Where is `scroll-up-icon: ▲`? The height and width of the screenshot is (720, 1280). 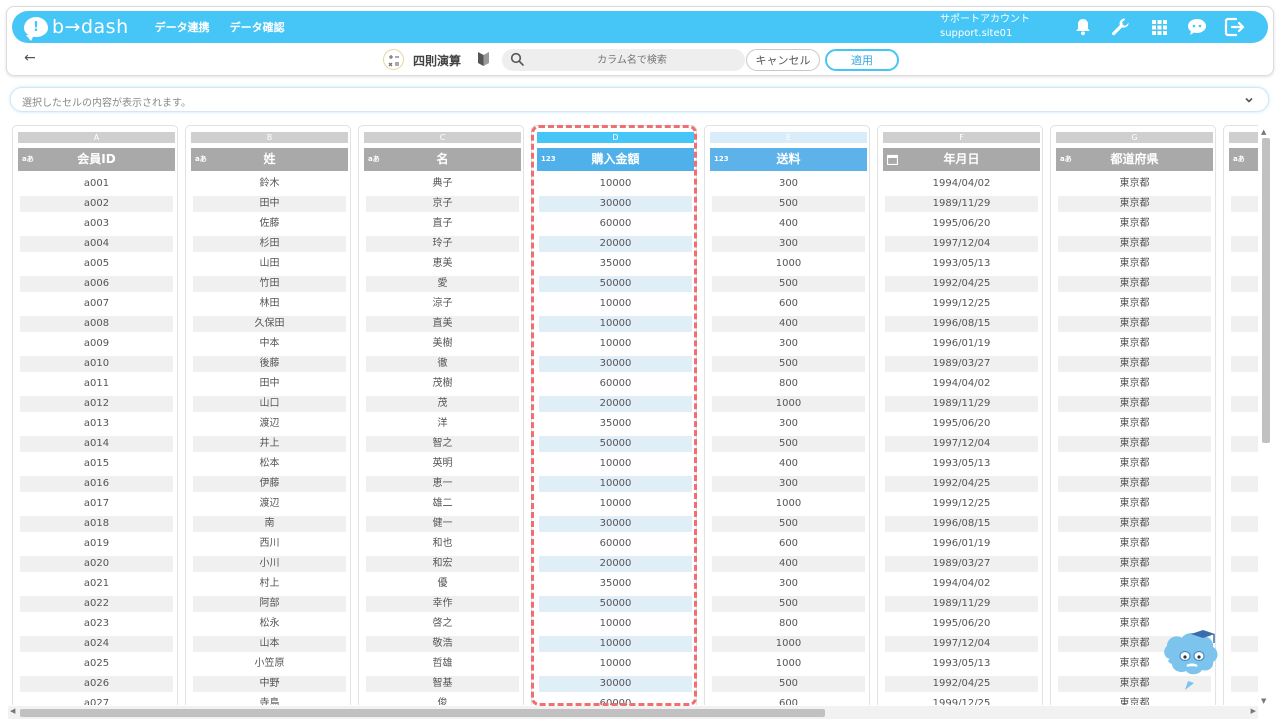 scroll-up-icon: ▲ is located at coordinates (1263, 132).